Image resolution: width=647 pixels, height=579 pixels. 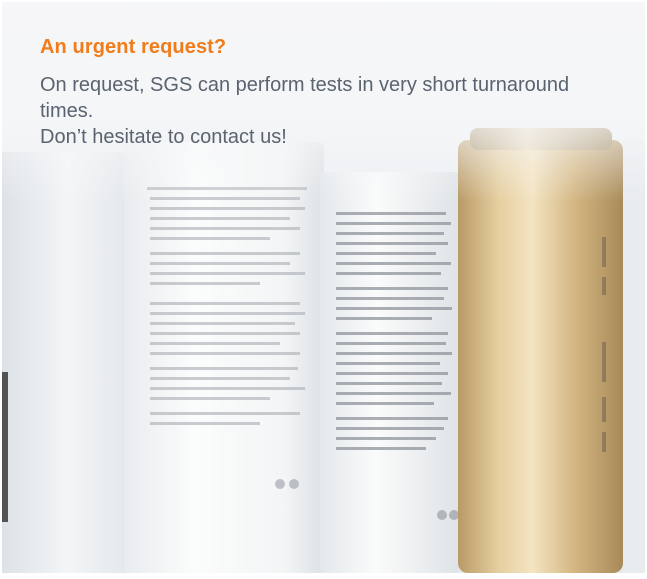 I want to click on promo-heading: An urgent request?, so click(x=133, y=47).